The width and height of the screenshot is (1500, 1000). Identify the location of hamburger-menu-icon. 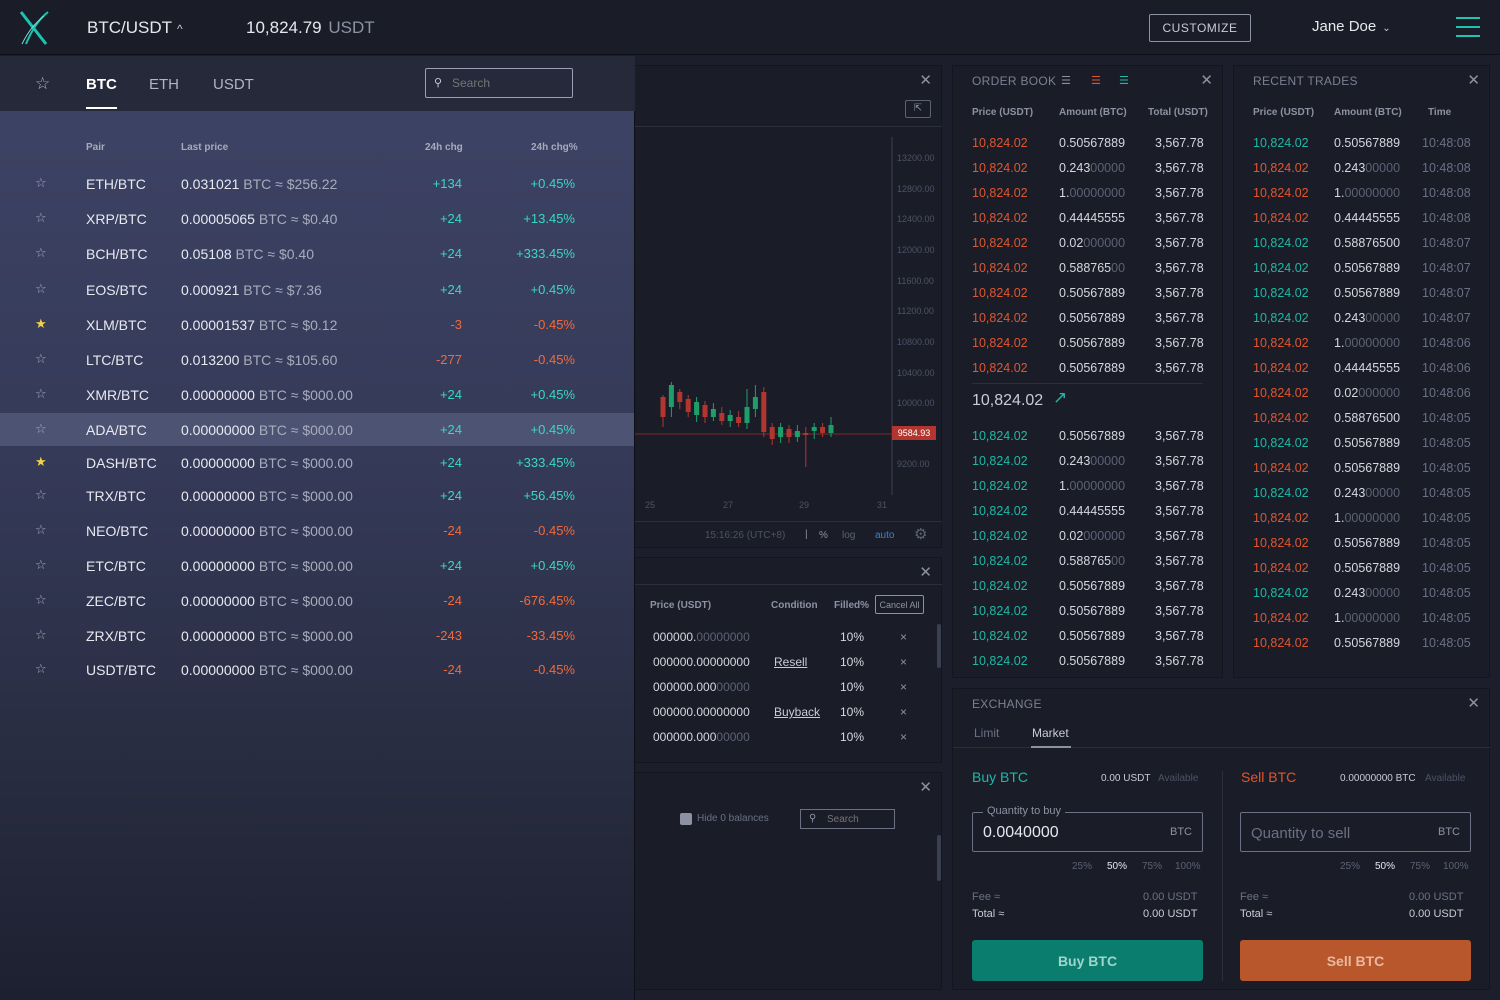
(1468, 28).